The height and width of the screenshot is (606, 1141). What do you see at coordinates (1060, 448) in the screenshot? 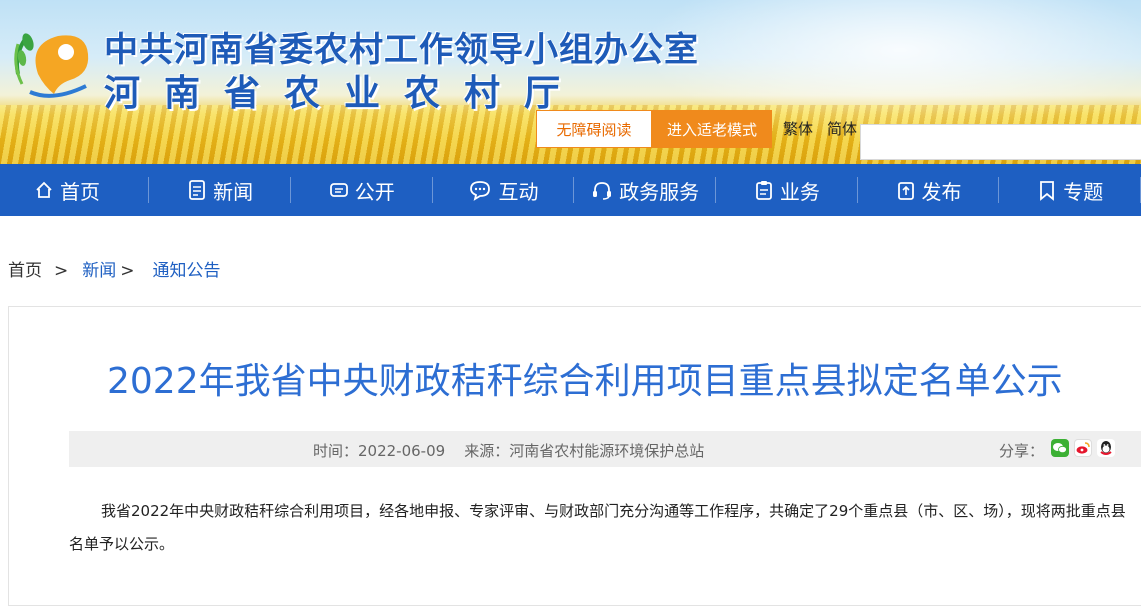
I see `wechat-icon` at bounding box center [1060, 448].